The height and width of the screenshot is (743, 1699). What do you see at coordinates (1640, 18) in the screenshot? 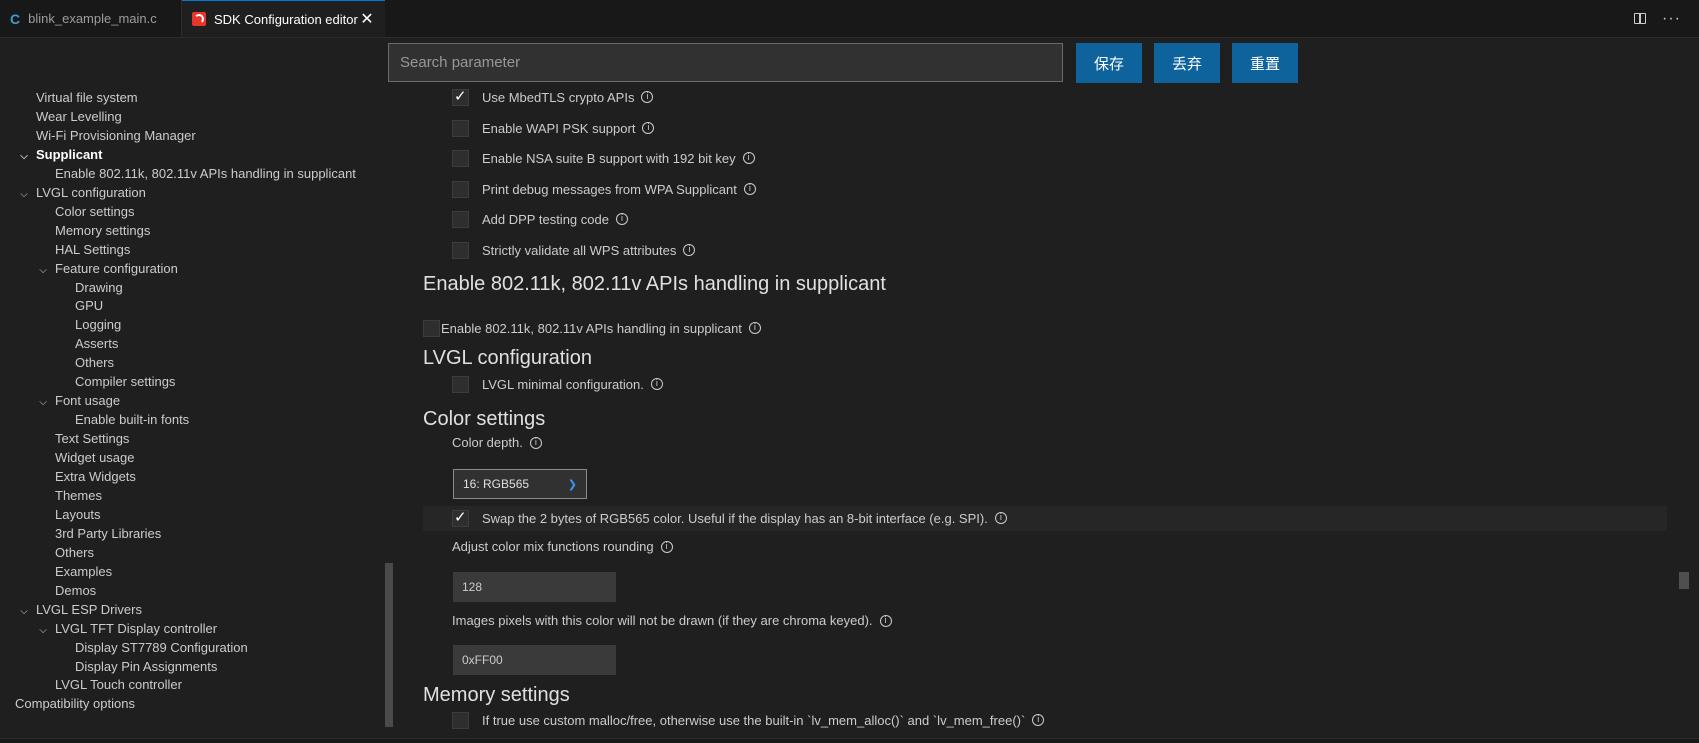
I see `split-editor-icon` at bounding box center [1640, 18].